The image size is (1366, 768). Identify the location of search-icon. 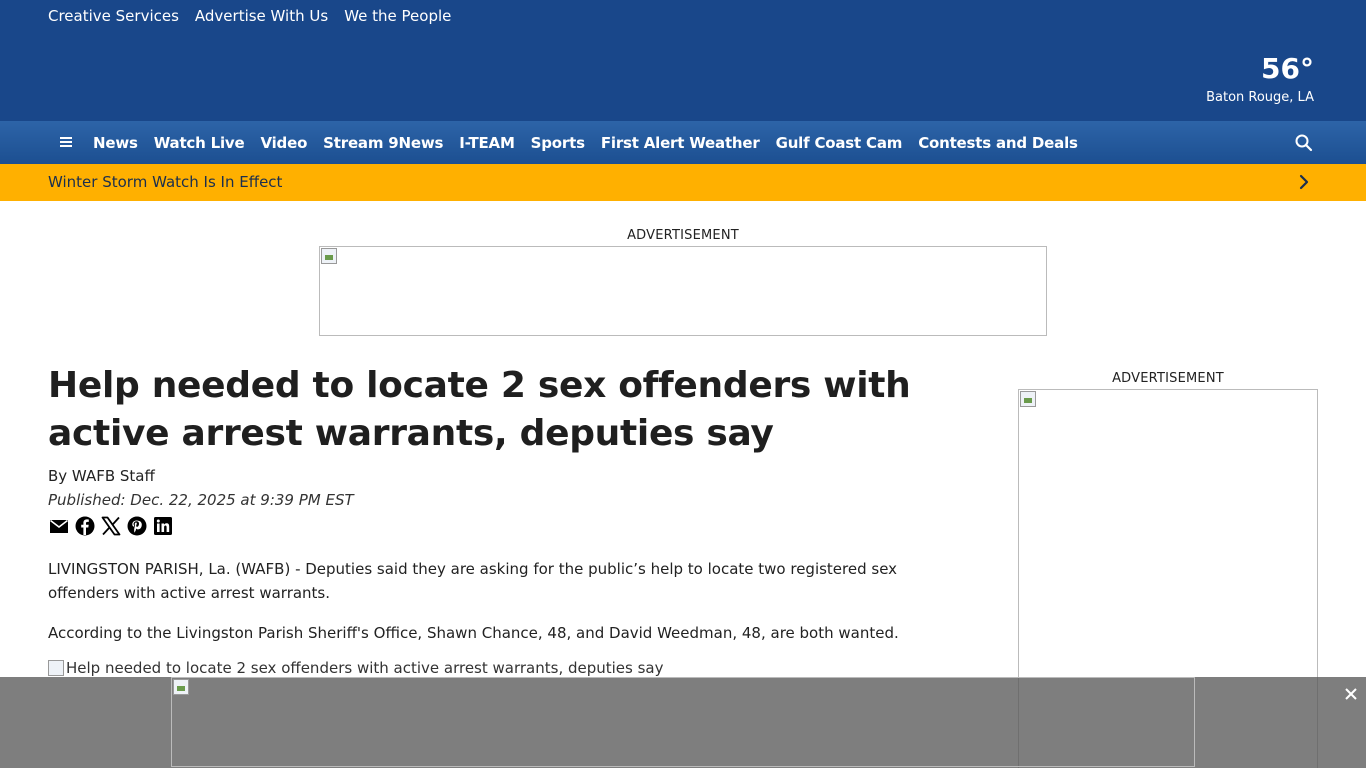
(1304, 143).